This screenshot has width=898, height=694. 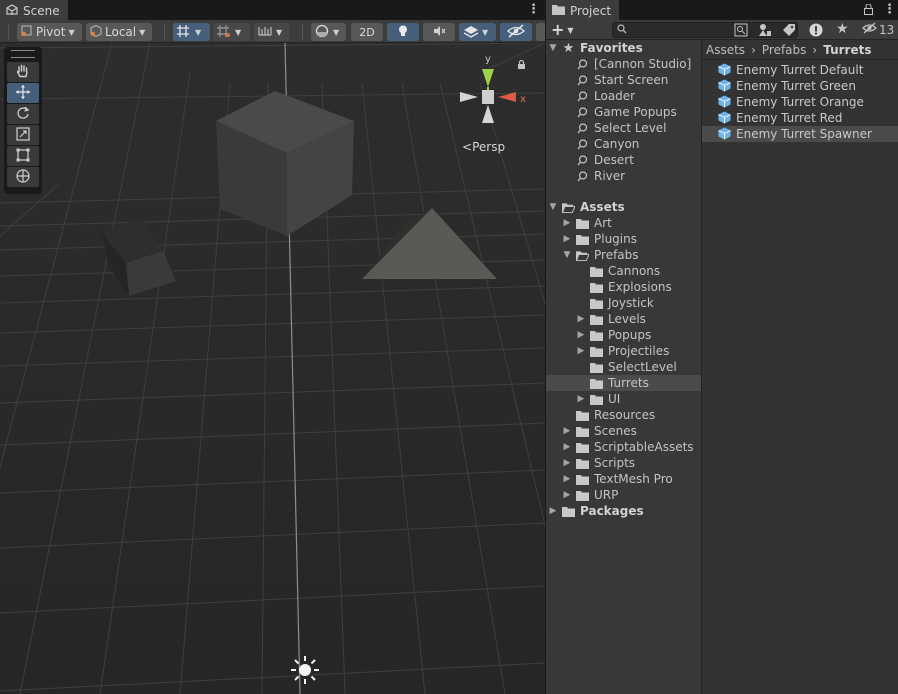 What do you see at coordinates (741, 31) in the screenshot?
I see `search-by-type-icon` at bounding box center [741, 31].